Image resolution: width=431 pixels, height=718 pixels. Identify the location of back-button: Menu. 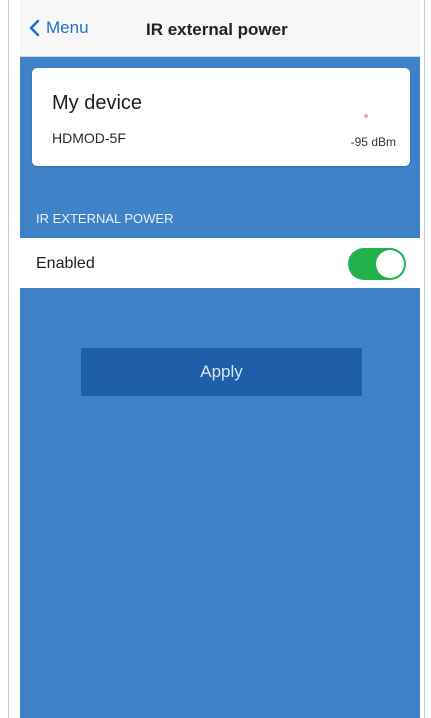
(58, 28).